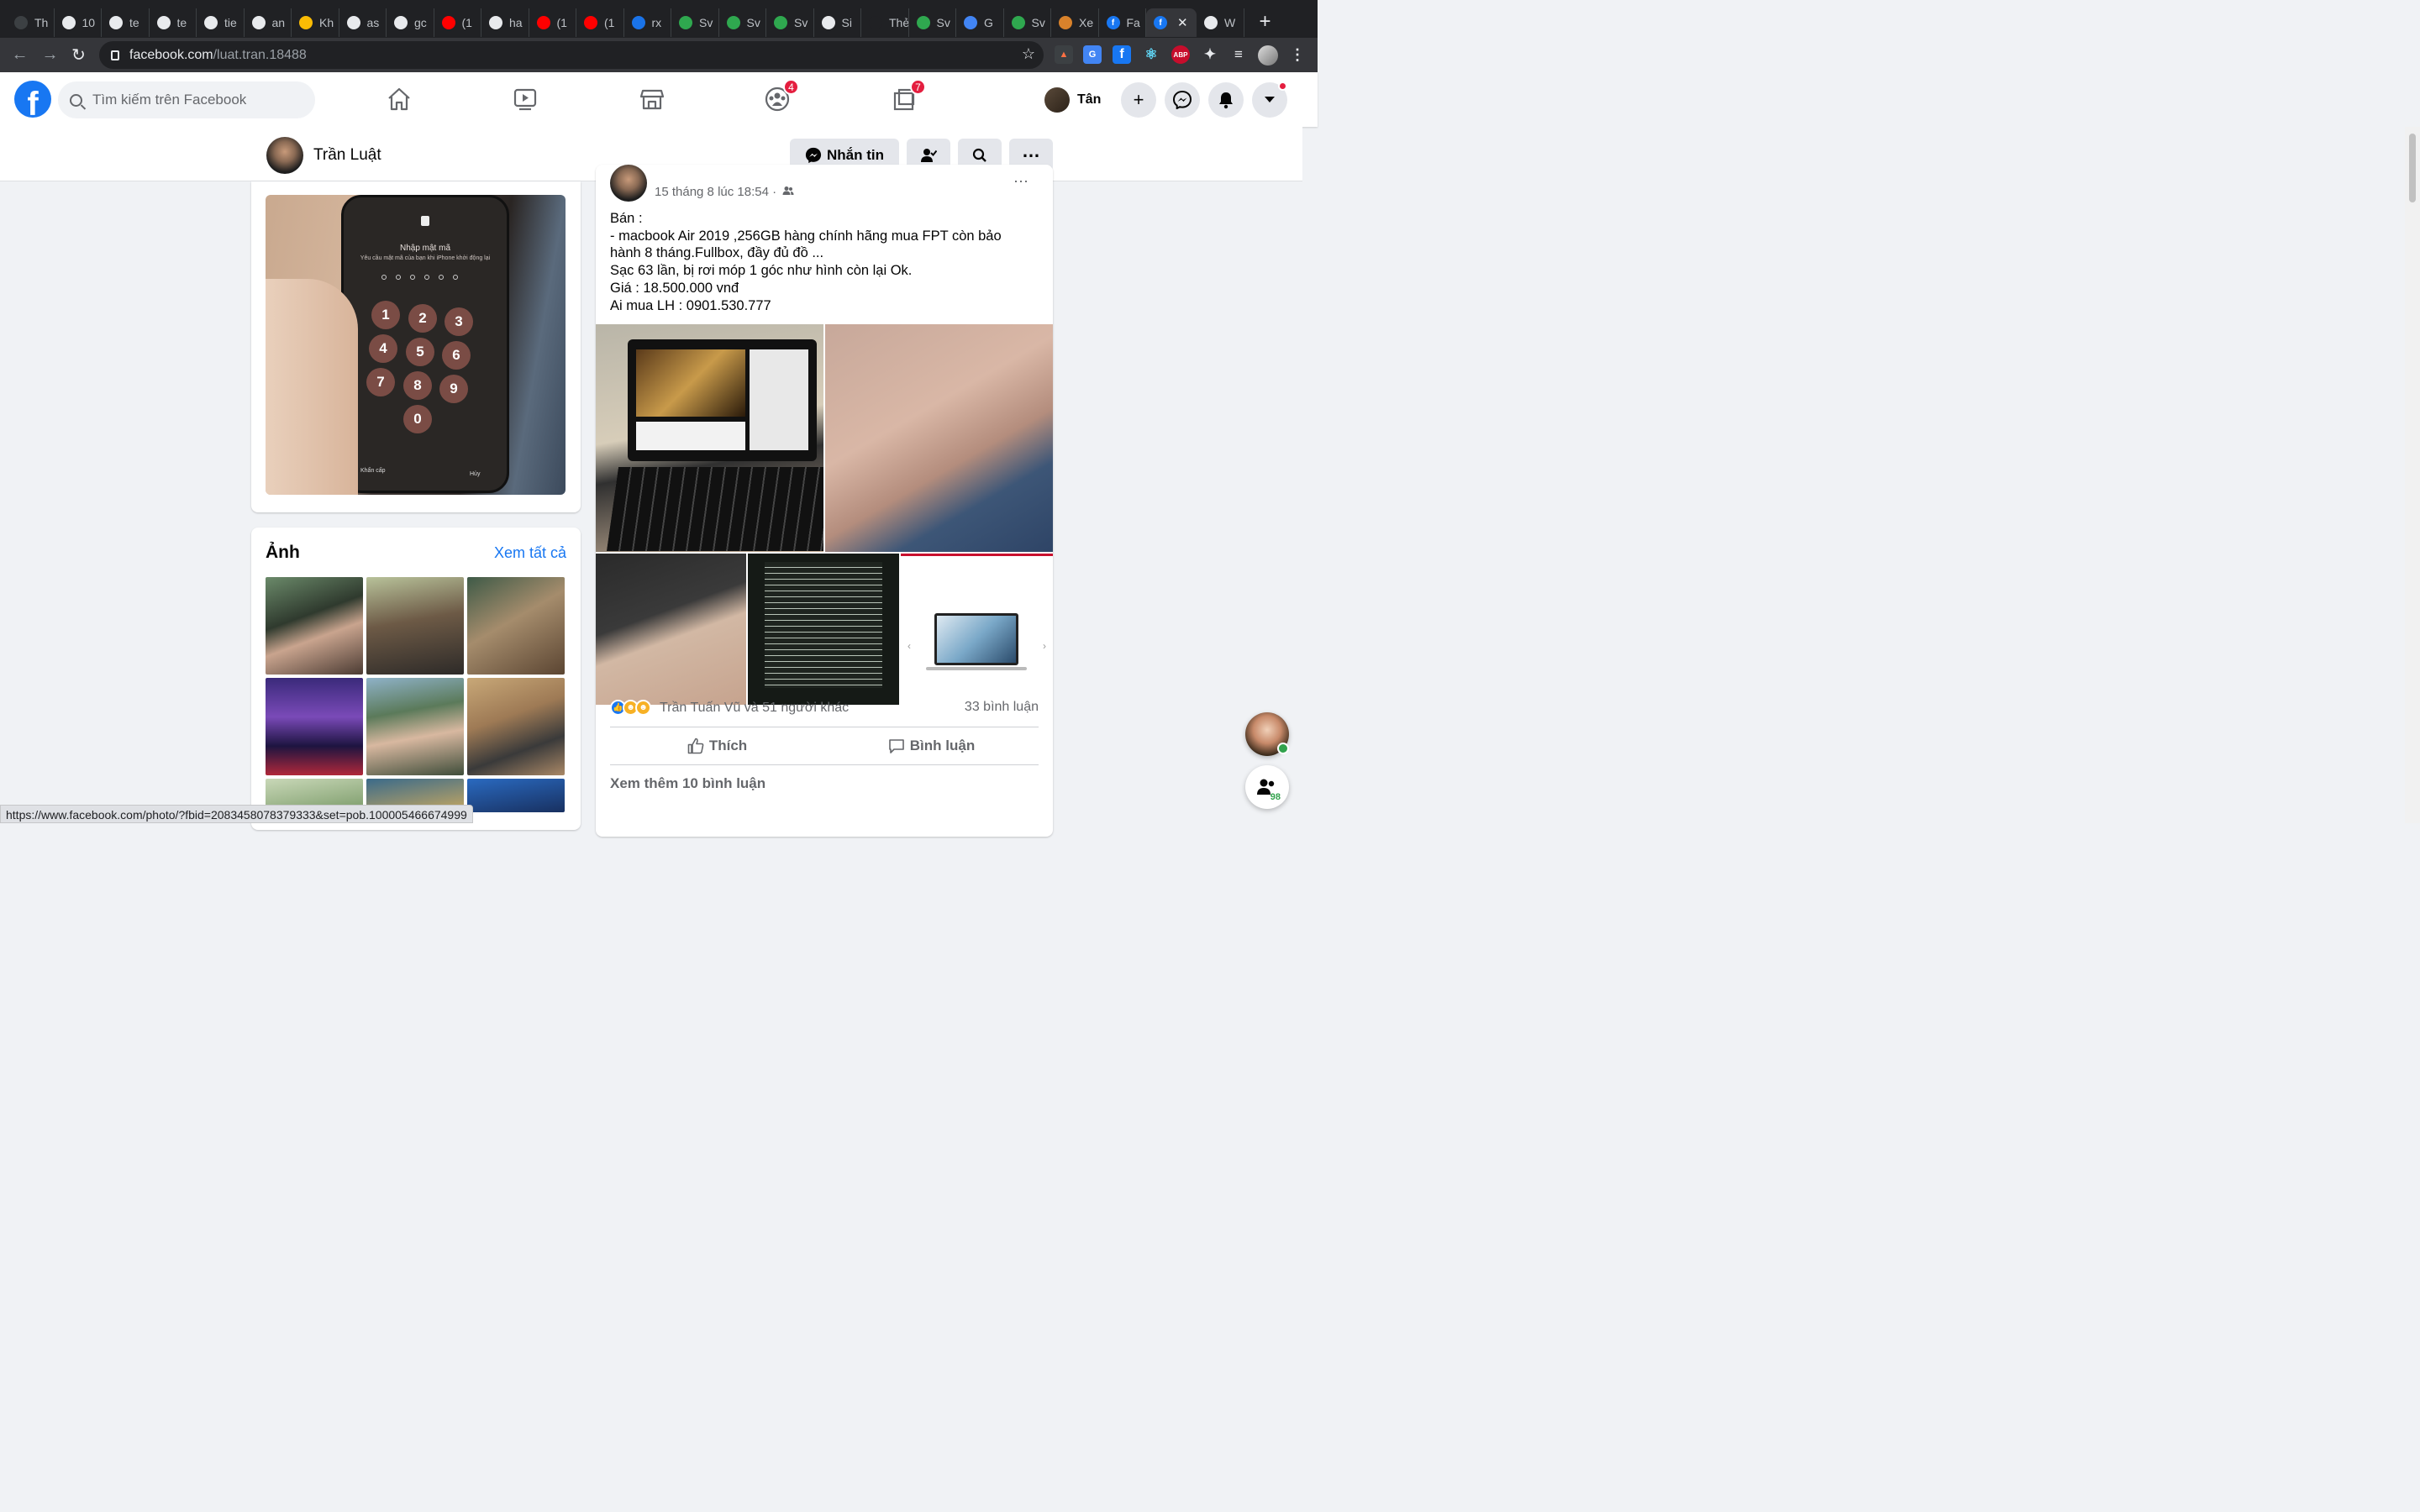 Image resolution: width=2420 pixels, height=1512 pixels. What do you see at coordinates (420, 277) in the screenshot?
I see `passcode-dots` at bounding box center [420, 277].